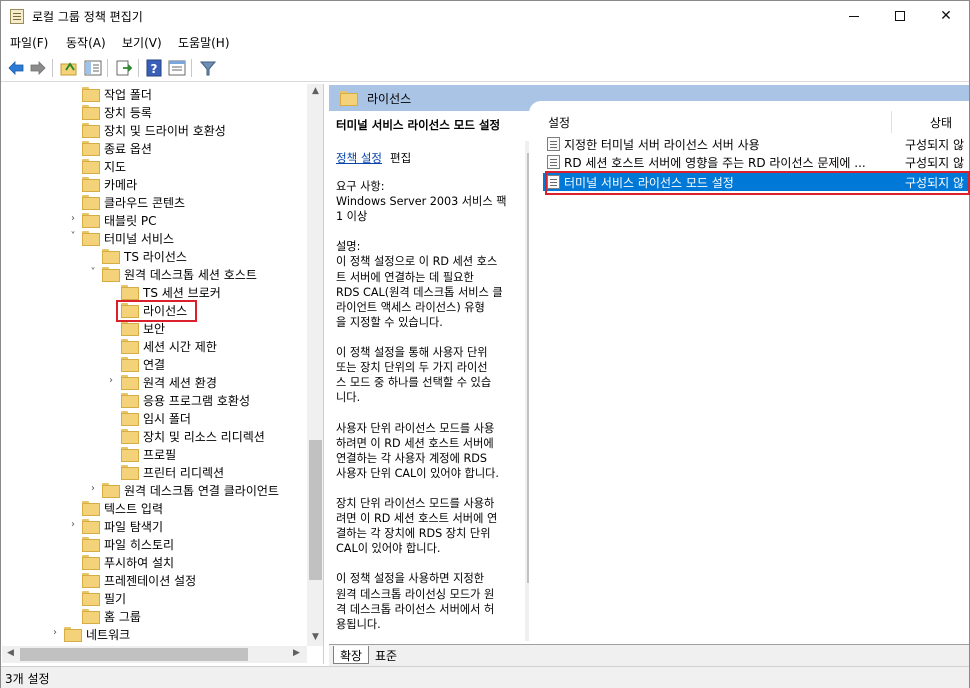  Describe the element at coordinates (139, 239) in the screenshot. I see `tree-item-label: 터미널 서비스` at that location.